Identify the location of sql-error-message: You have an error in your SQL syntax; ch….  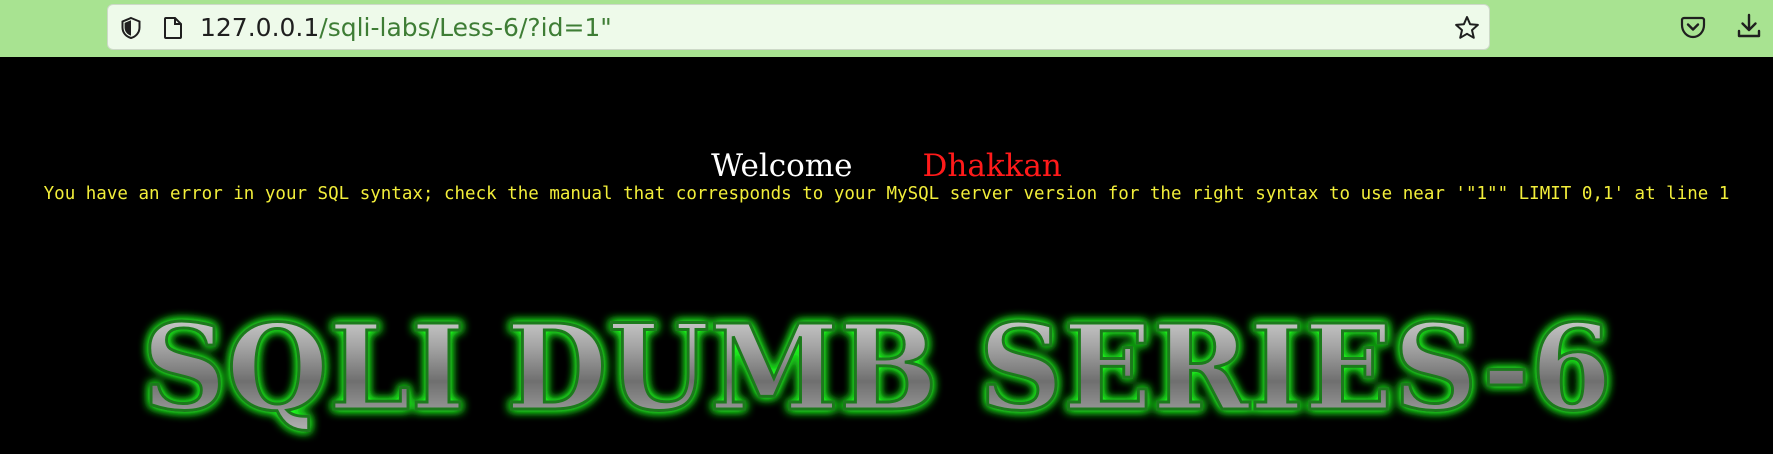
(886, 194).